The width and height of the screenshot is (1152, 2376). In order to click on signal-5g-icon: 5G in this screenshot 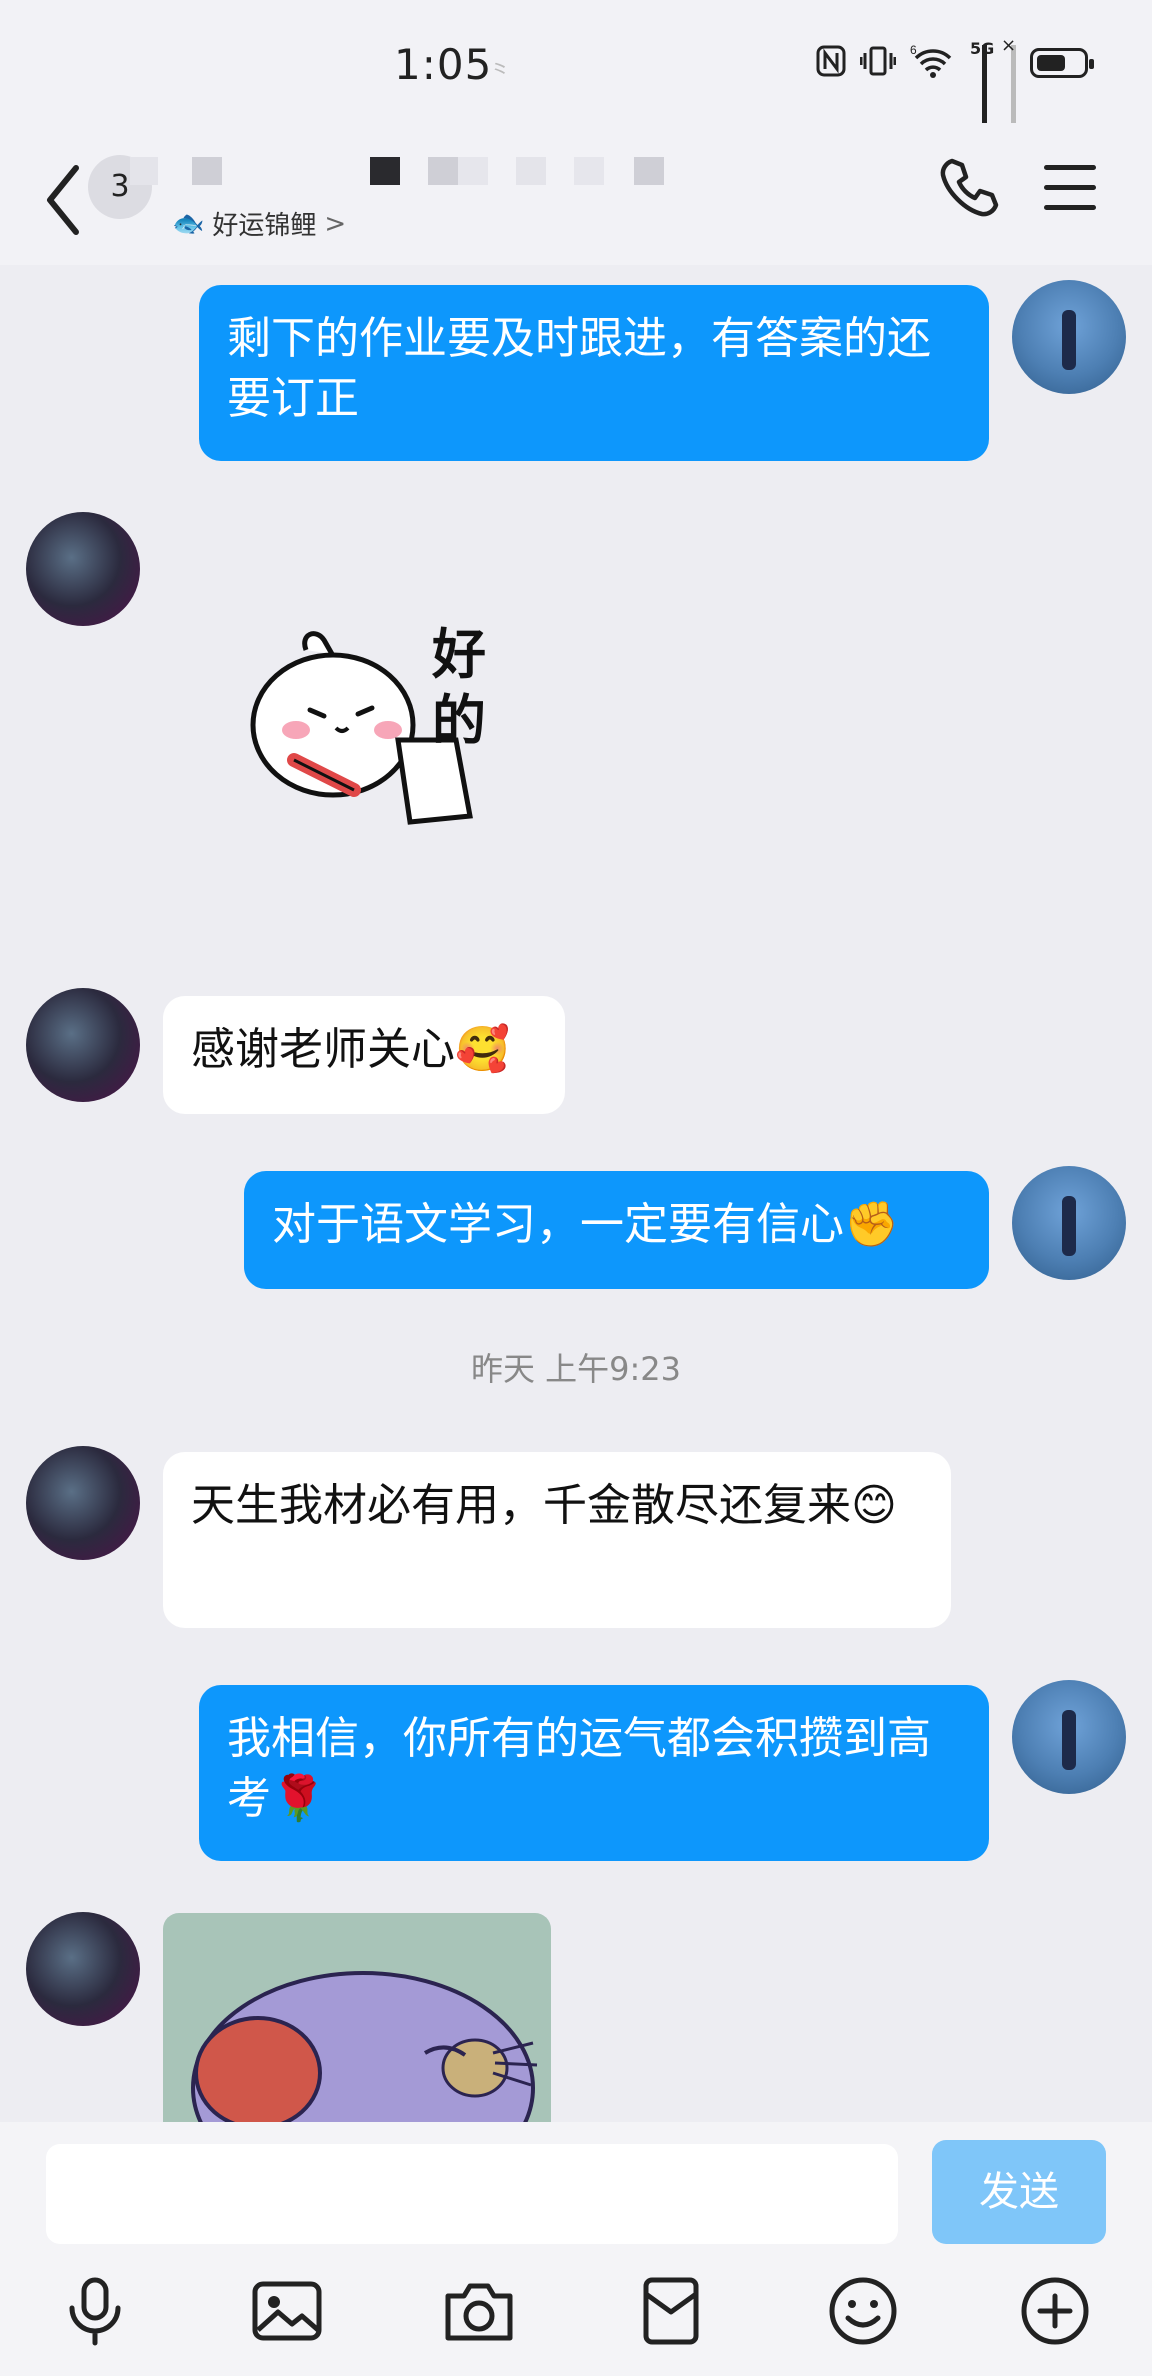, I will do `click(982, 81)`.